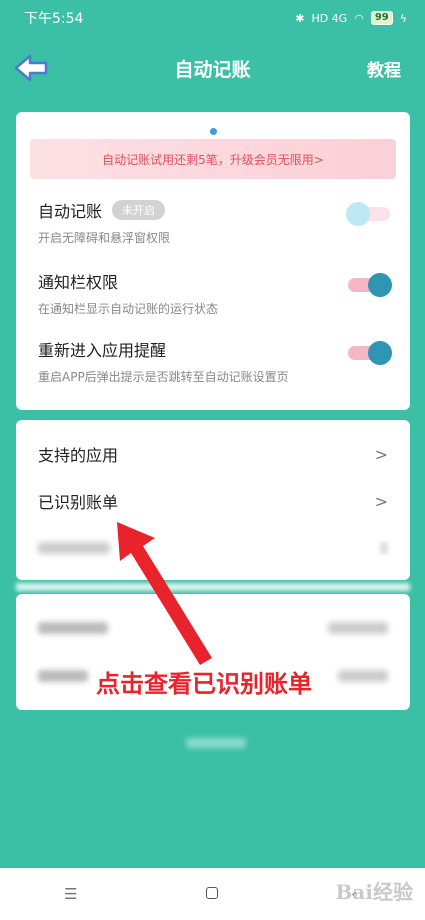 This screenshot has width=425, height=920. What do you see at coordinates (369, 214) in the screenshot?
I see `auto-bookkeeping-toggle` at bounding box center [369, 214].